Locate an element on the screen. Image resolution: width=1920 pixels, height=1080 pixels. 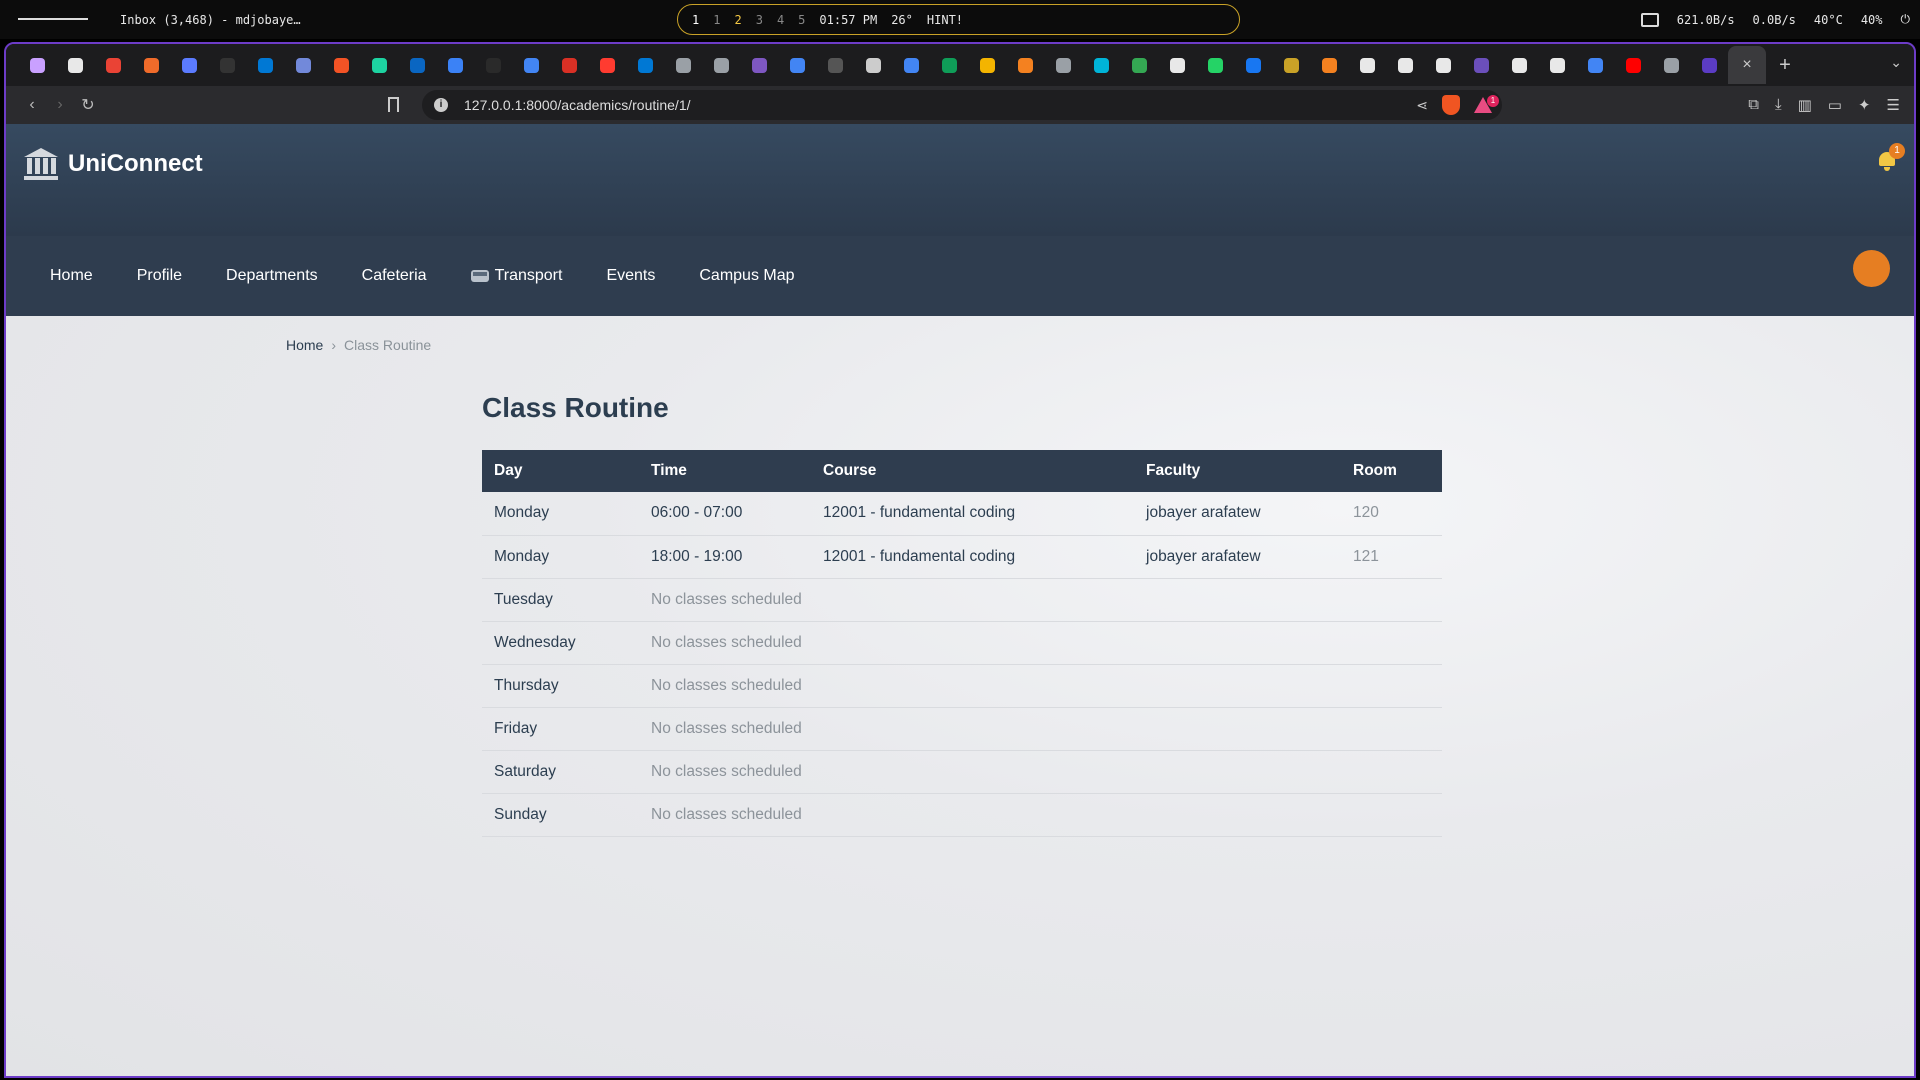
tab-list-chevron-icon: ⌄ is located at coordinates (1896, 62).